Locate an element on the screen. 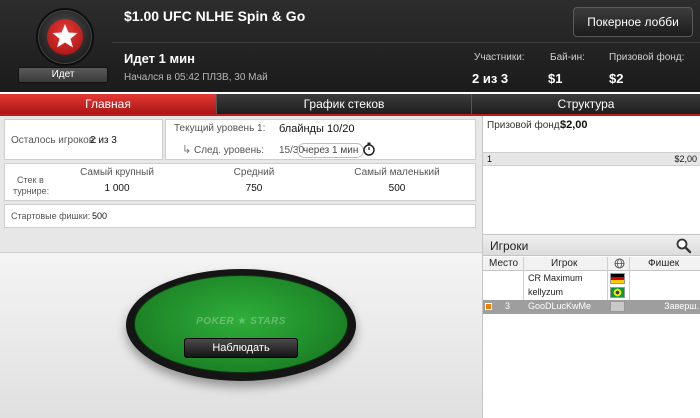 The height and width of the screenshot is (418, 700). buyin-value: $1 is located at coordinates (555, 78).